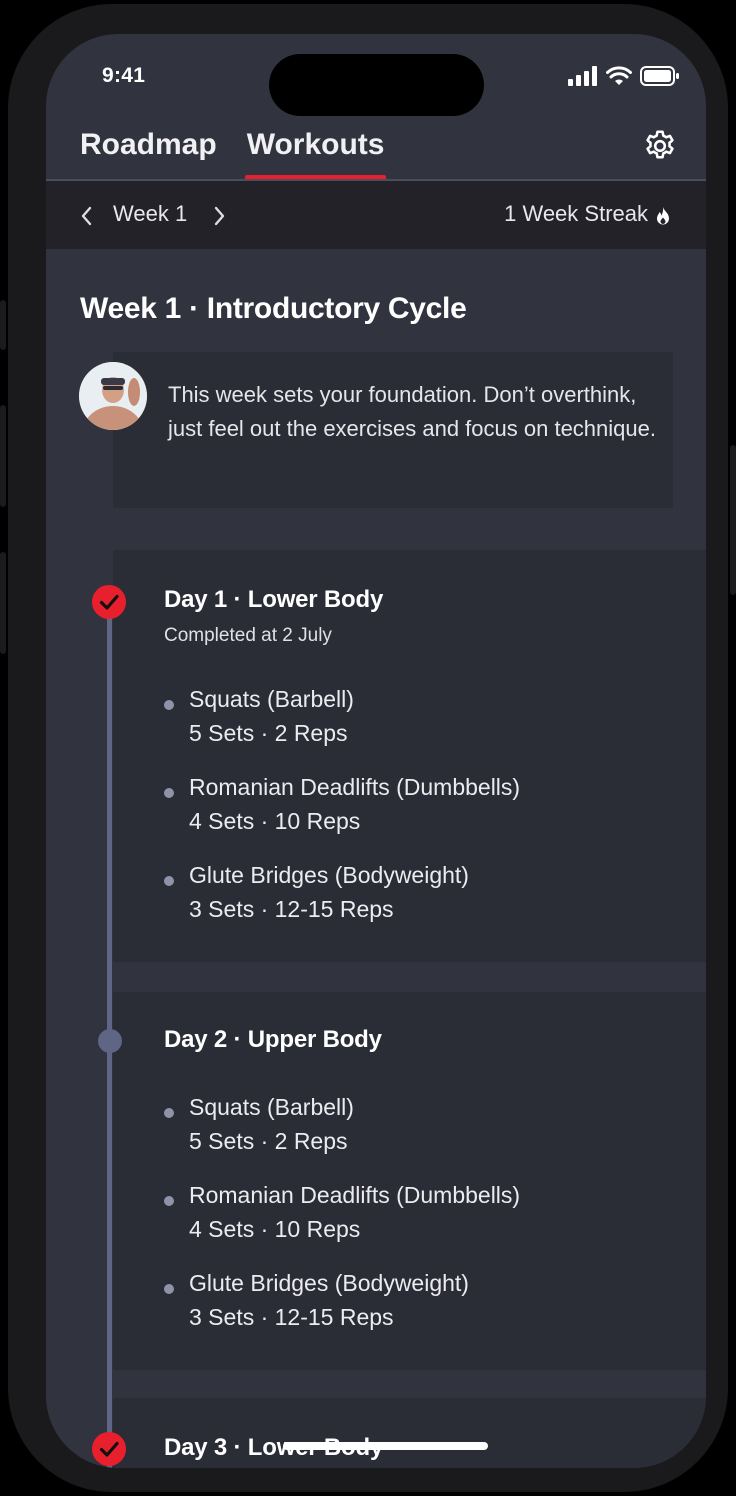  Describe the element at coordinates (248, 635) in the screenshot. I see `day-completed-date: Completed at 2 July` at that location.